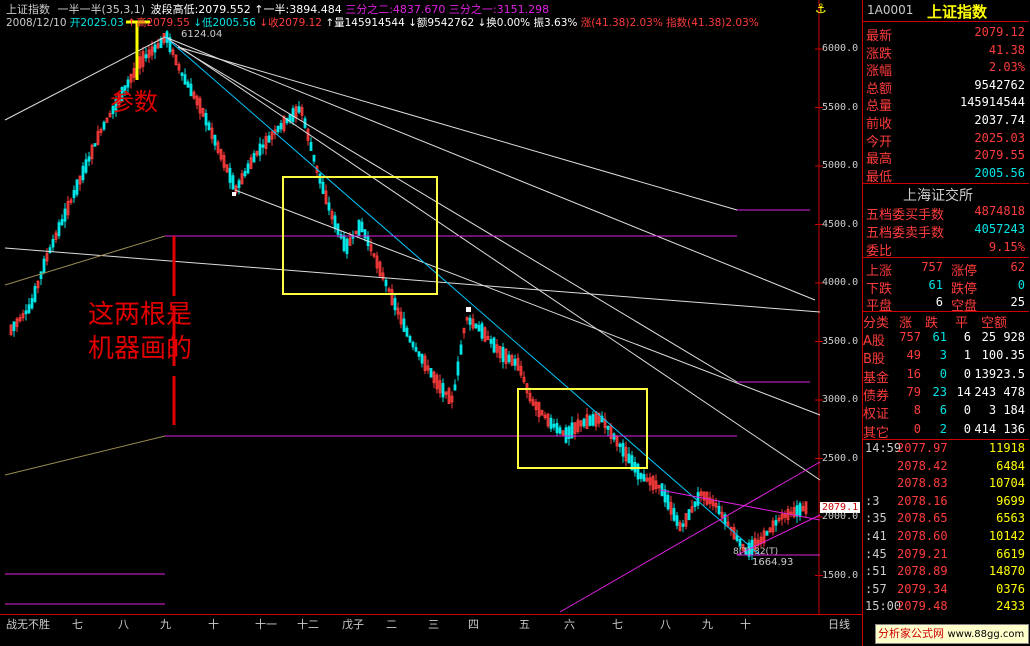 The image size is (1030, 646). I want to click on quote-value: 2025.03, so click(999, 137).